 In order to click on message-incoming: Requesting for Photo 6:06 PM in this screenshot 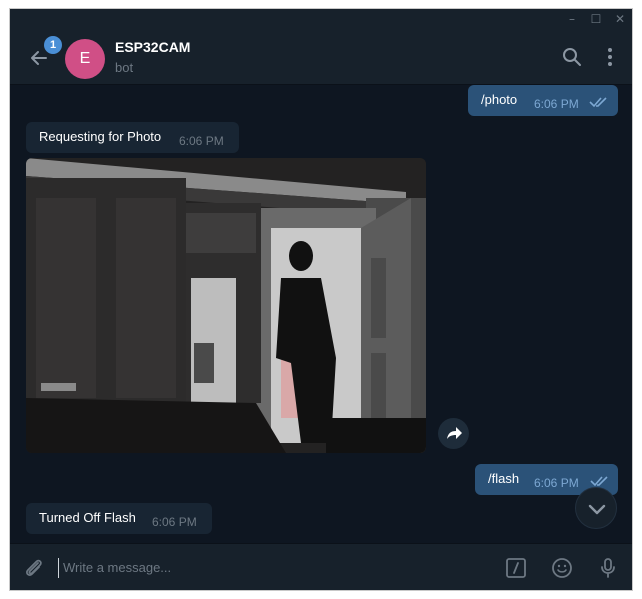, I will do `click(132, 137)`.